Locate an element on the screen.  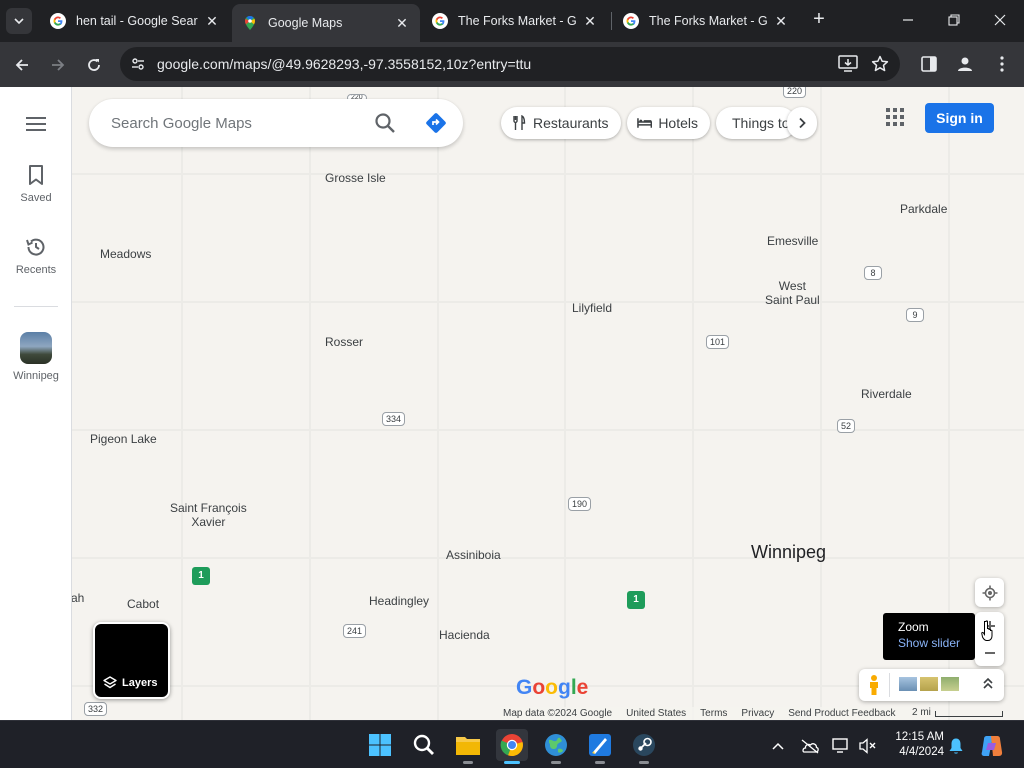
place-label: Grosse Isle is located at coordinates (355, 178).